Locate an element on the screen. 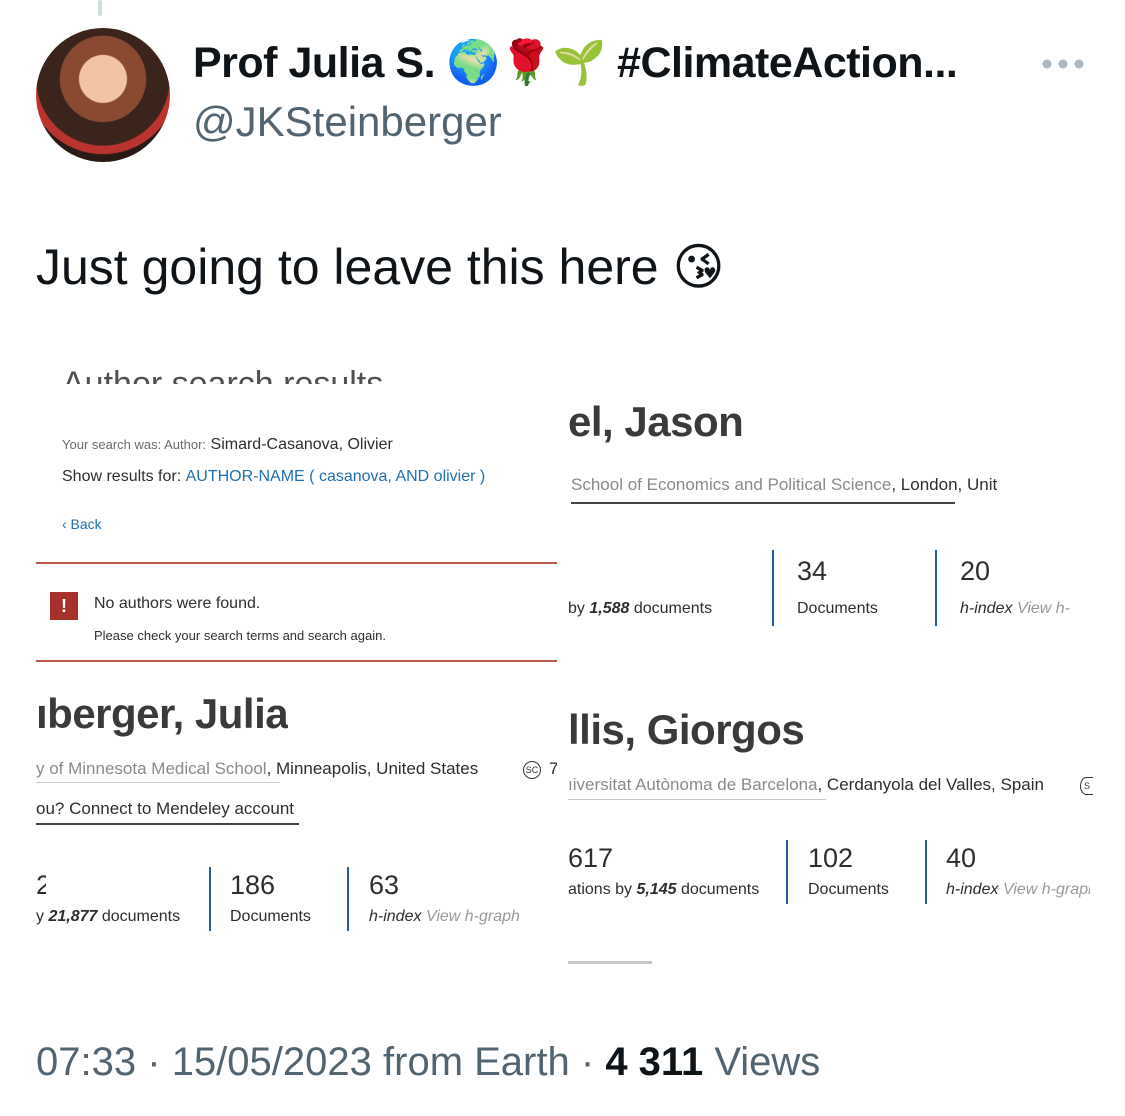  documents-value: 34 is located at coordinates (812, 571).